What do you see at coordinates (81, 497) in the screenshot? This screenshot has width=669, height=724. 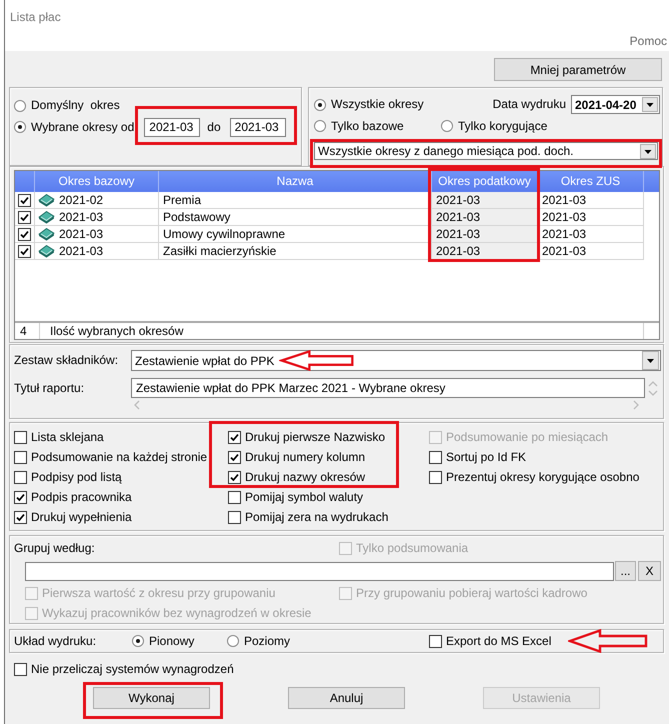 I see `checkbox-label: Podpis pracownika` at bounding box center [81, 497].